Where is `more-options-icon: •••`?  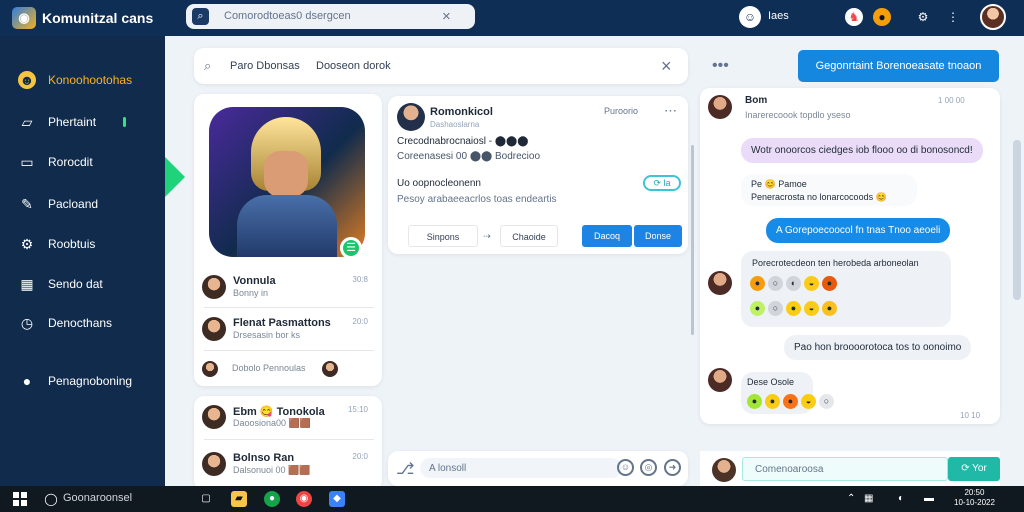 more-options-icon: ••• is located at coordinates (720, 66).